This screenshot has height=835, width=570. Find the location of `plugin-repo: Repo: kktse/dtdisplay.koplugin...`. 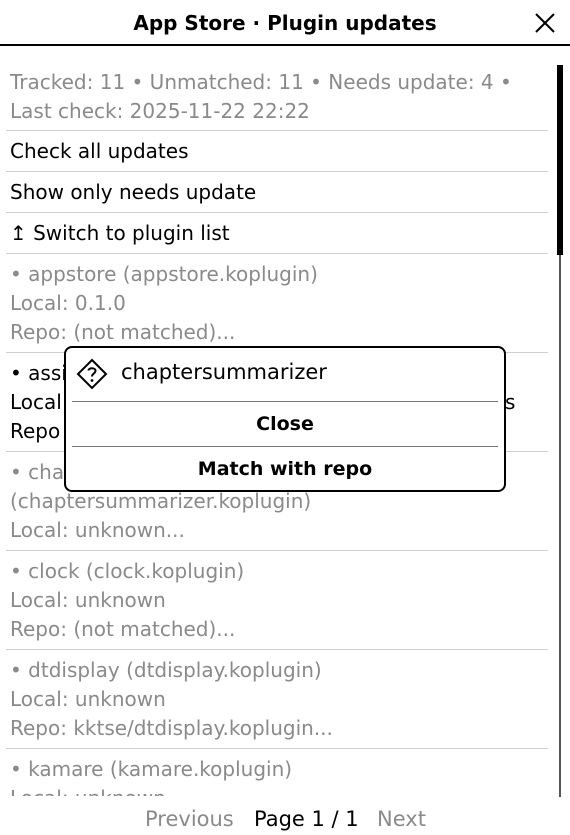

plugin-repo: Repo: kktse/dtdisplay.koplugin... is located at coordinates (171, 728).